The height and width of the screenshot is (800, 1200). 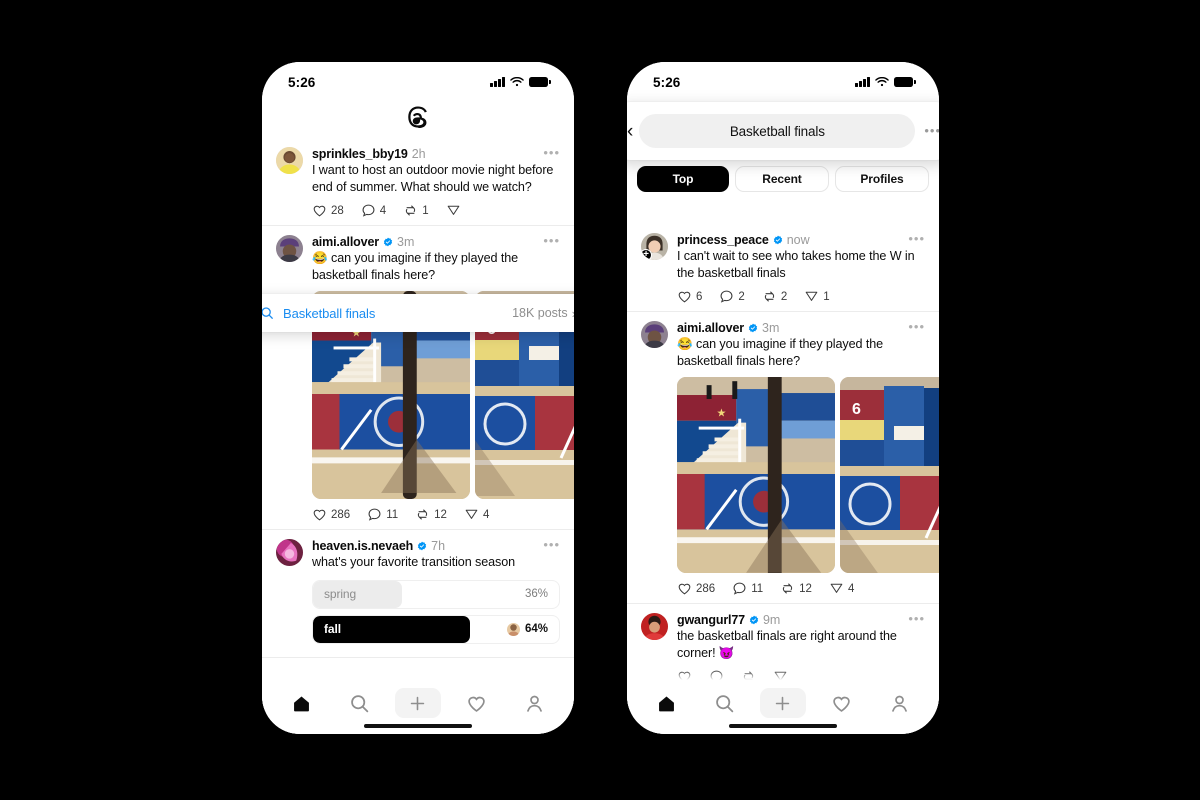 What do you see at coordinates (455, 210) in the screenshot?
I see `share-action` at bounding box center [455, 210].